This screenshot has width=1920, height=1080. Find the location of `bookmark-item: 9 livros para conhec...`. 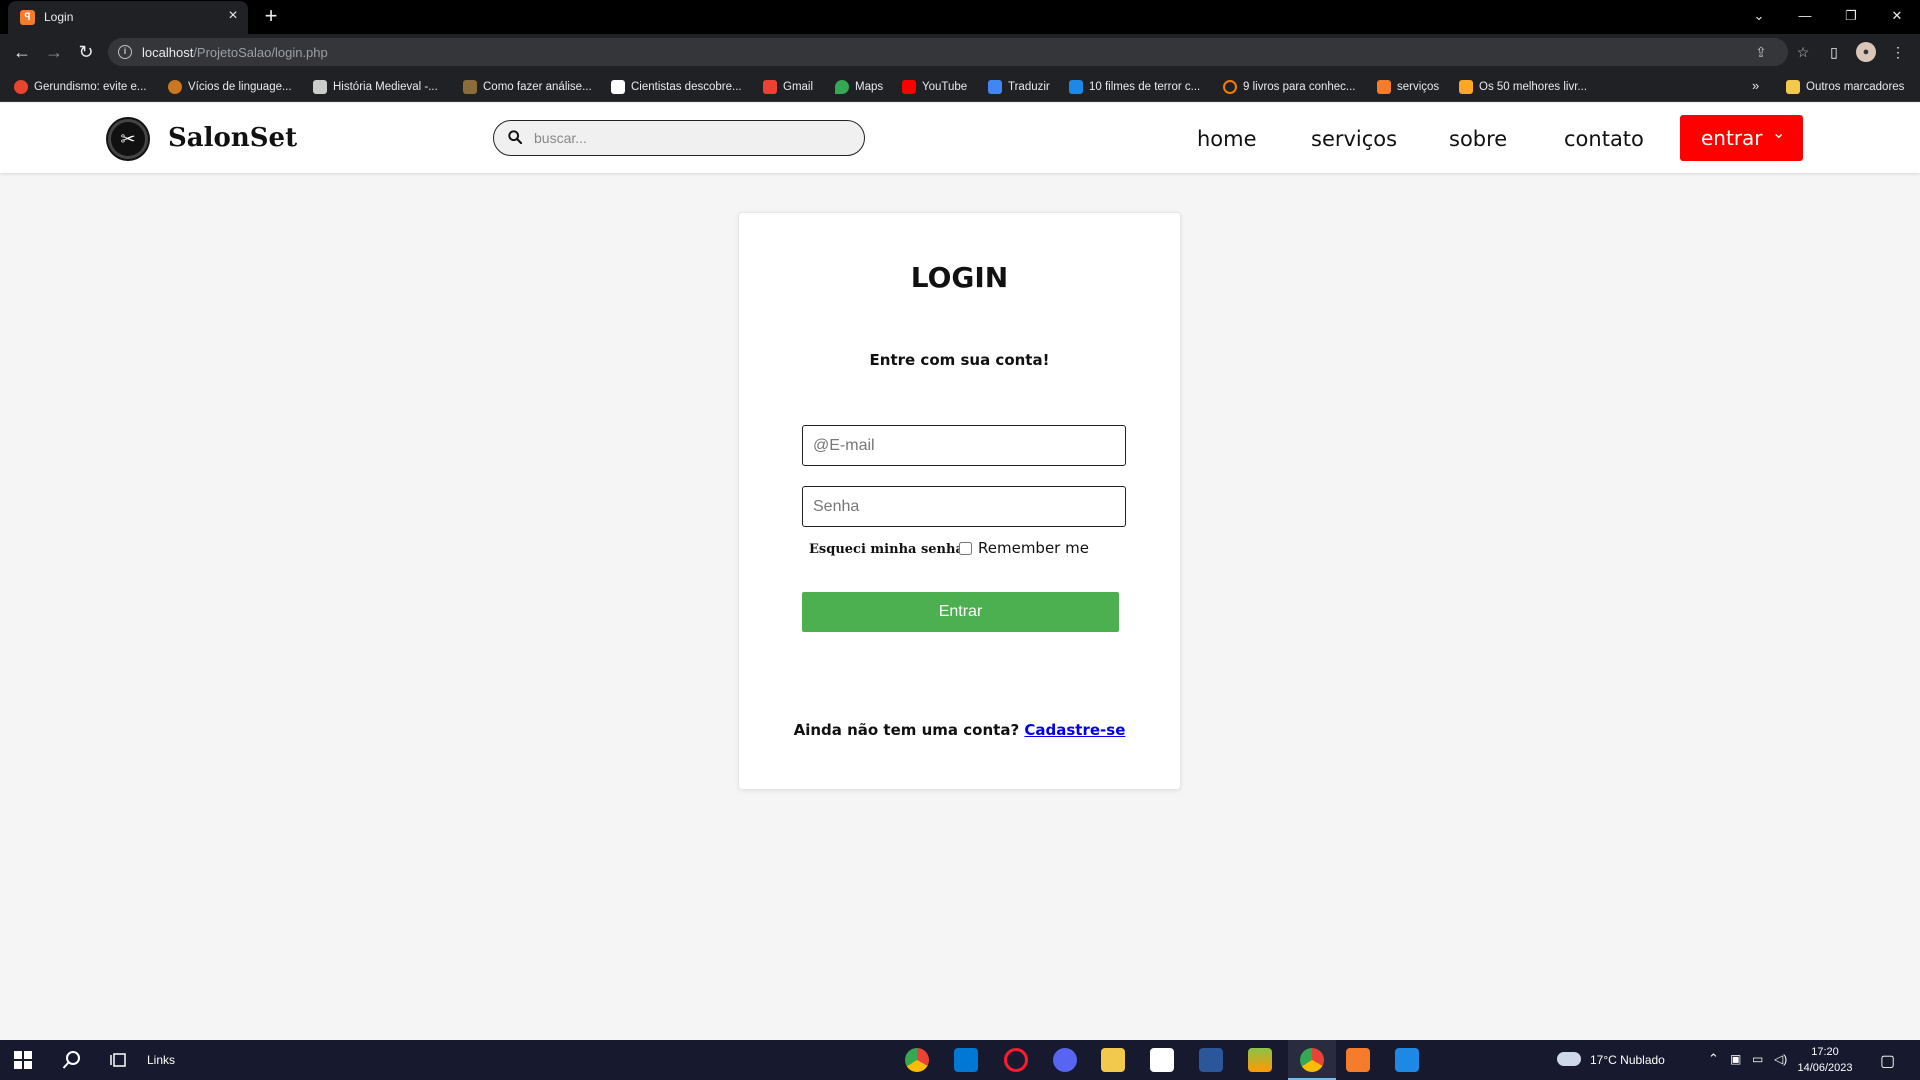

bookmark-item: 9 livros para conhec... is located at coordinates (1289, 87).